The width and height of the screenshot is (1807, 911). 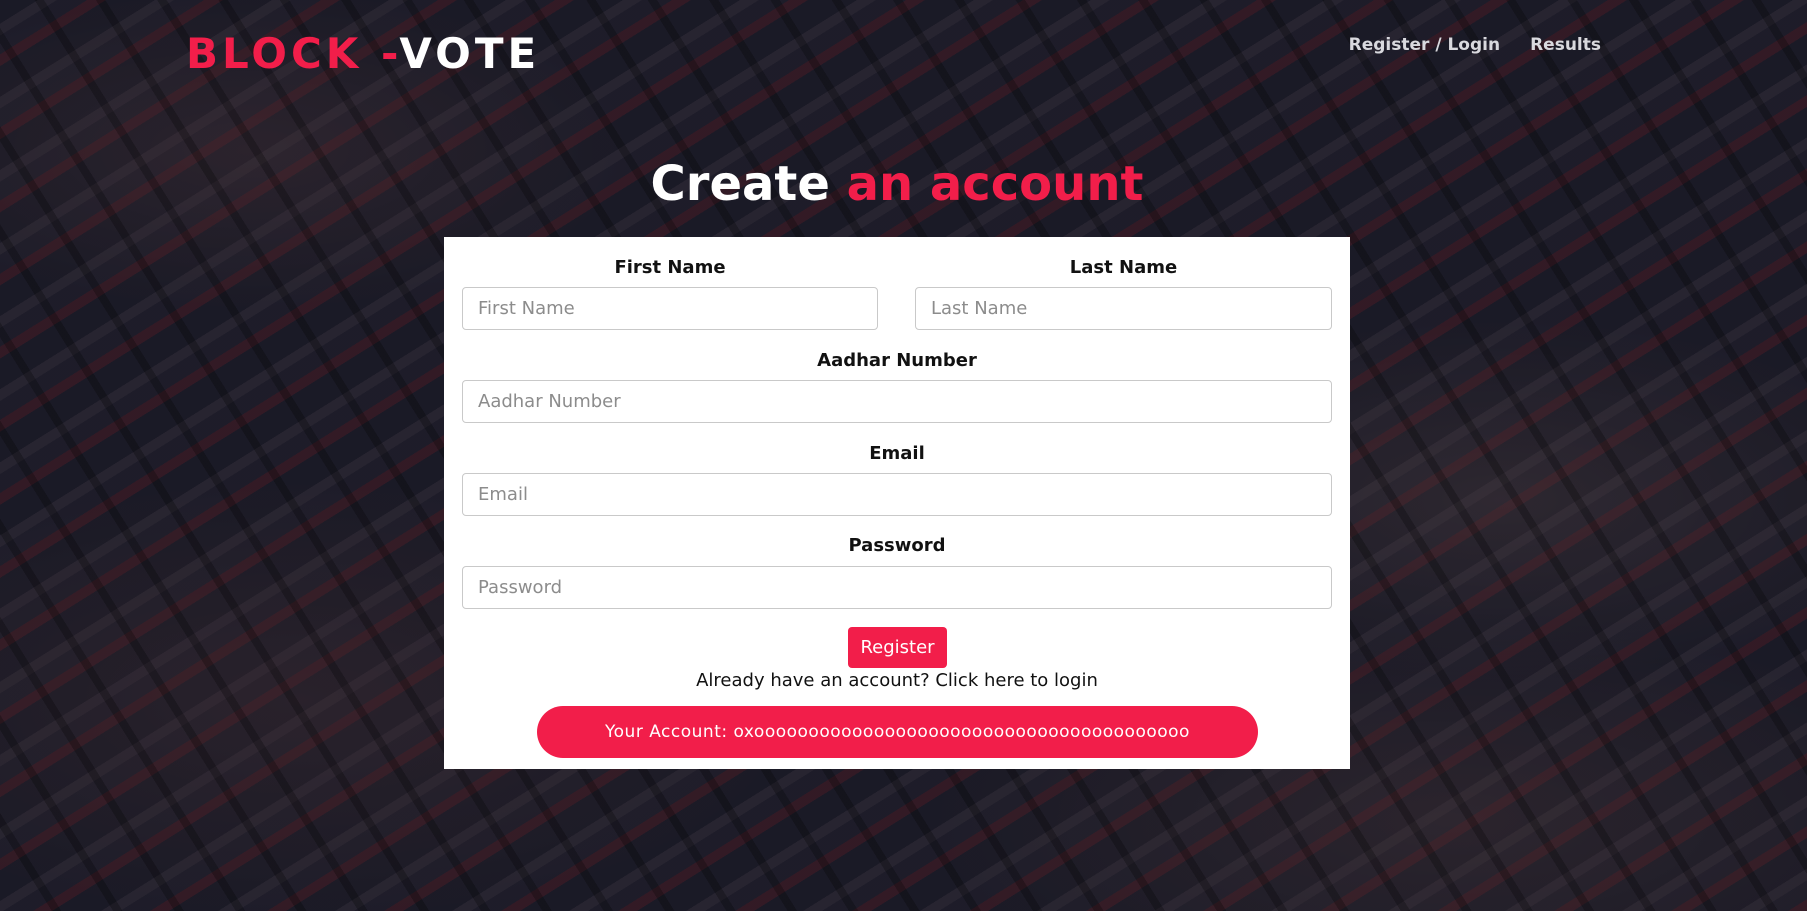 What do you see at coordinates (748, 184) in the screenshot?
I see `page-title-create: Create` at bounding box center [748, 184].